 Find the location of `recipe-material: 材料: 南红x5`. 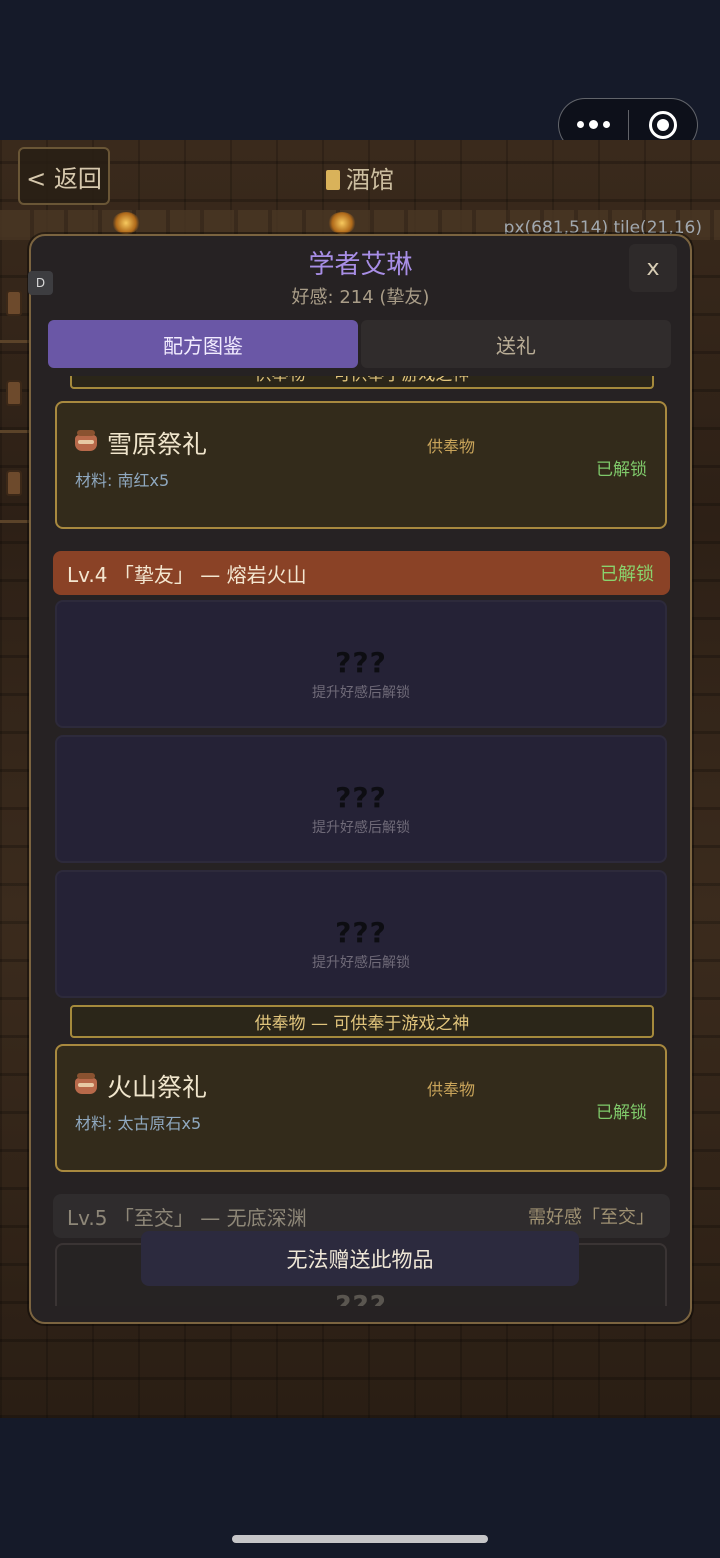

recipe-material: 材料: 南红x5 is located at coordinates (122, 480).